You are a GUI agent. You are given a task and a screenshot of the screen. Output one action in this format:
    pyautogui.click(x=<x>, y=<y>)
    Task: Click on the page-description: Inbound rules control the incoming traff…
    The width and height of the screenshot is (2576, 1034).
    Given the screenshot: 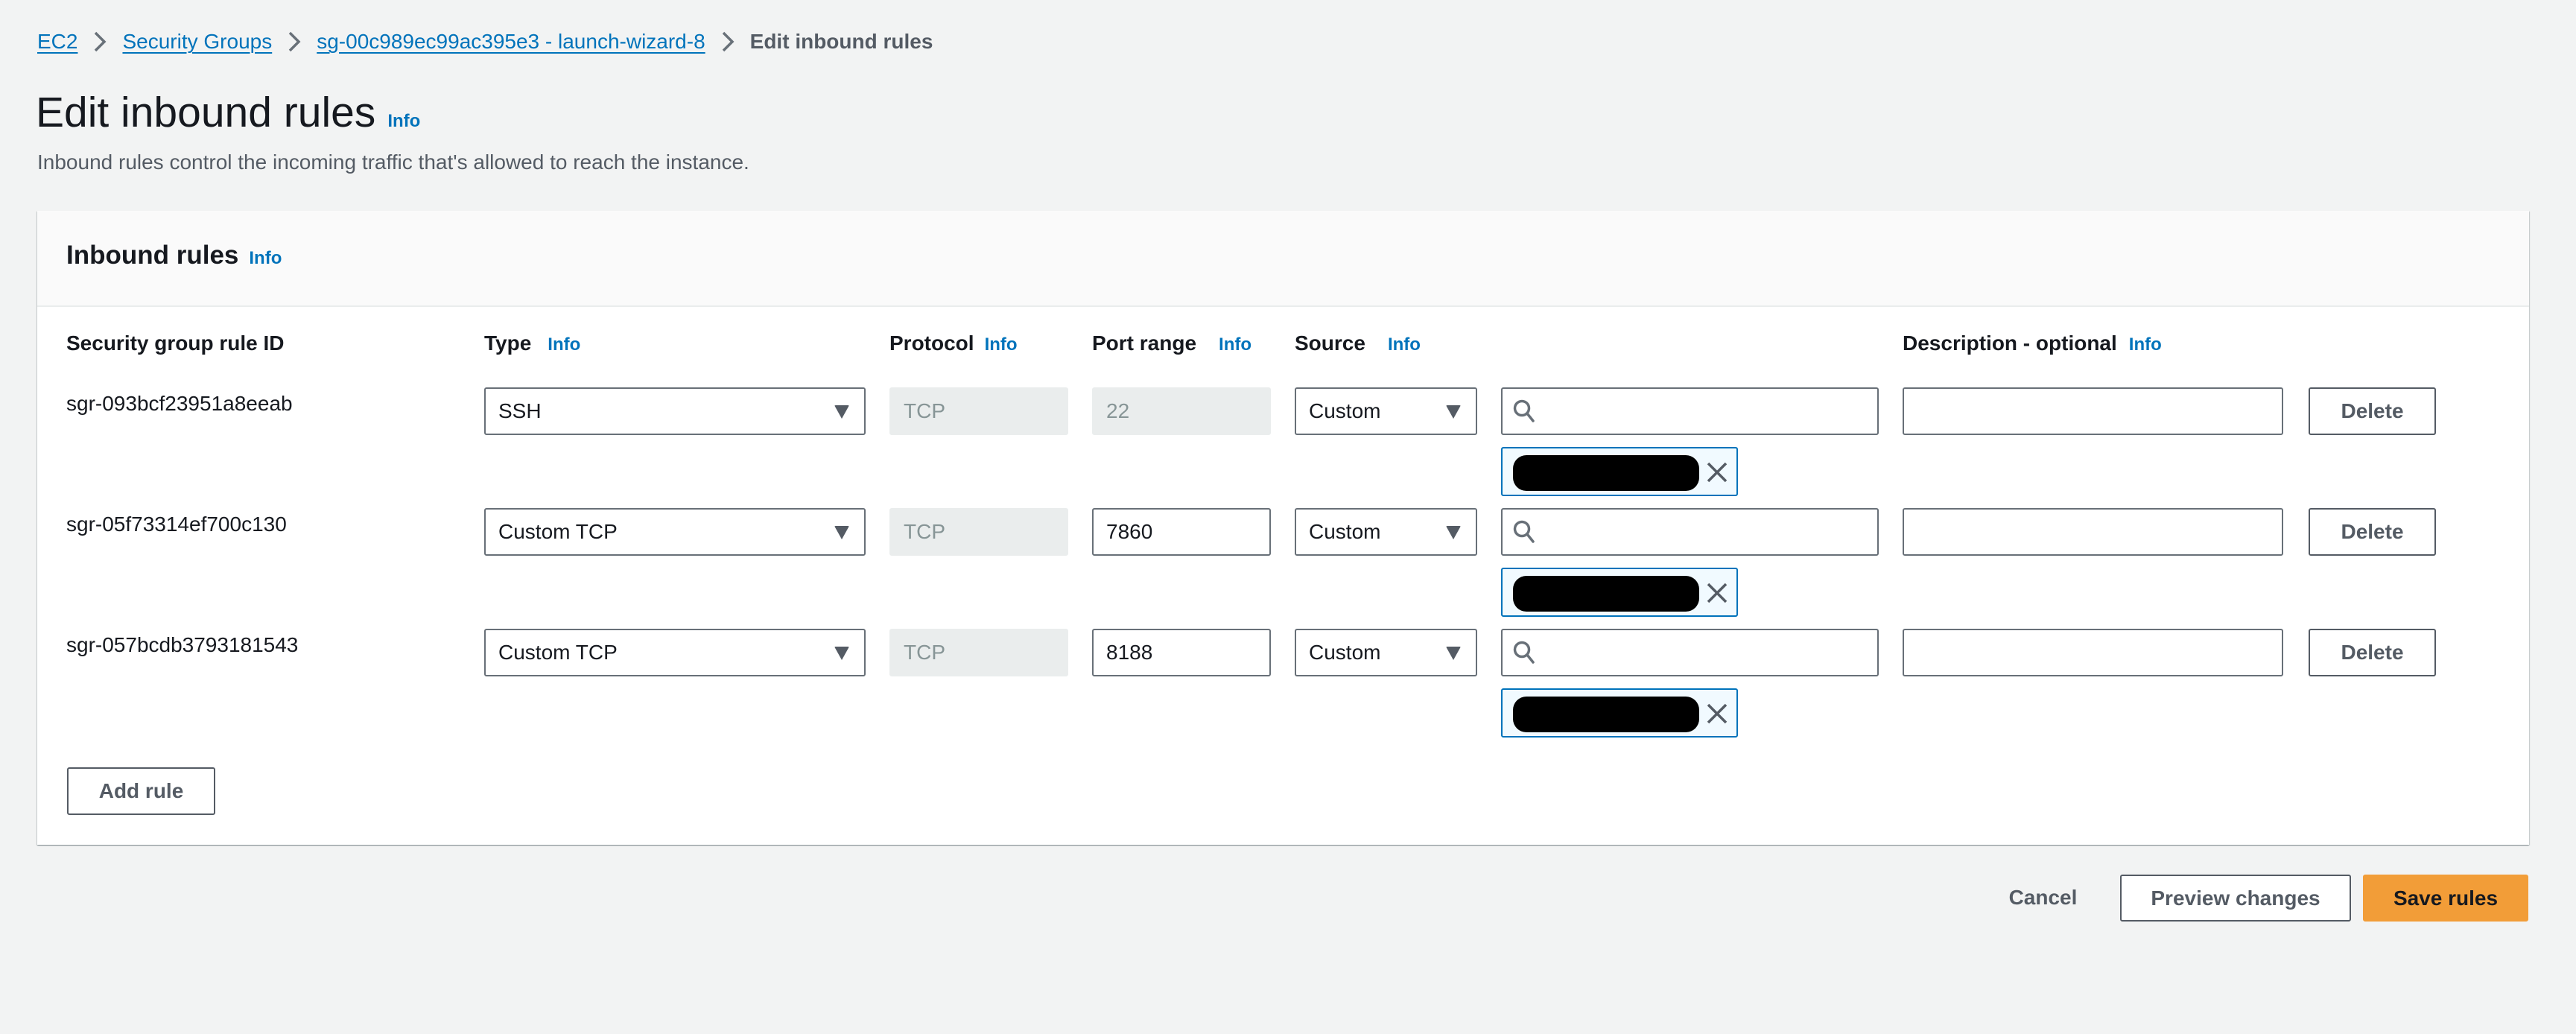 What is the action you would take?
    pyautogui.click(x=393, y=162)
    